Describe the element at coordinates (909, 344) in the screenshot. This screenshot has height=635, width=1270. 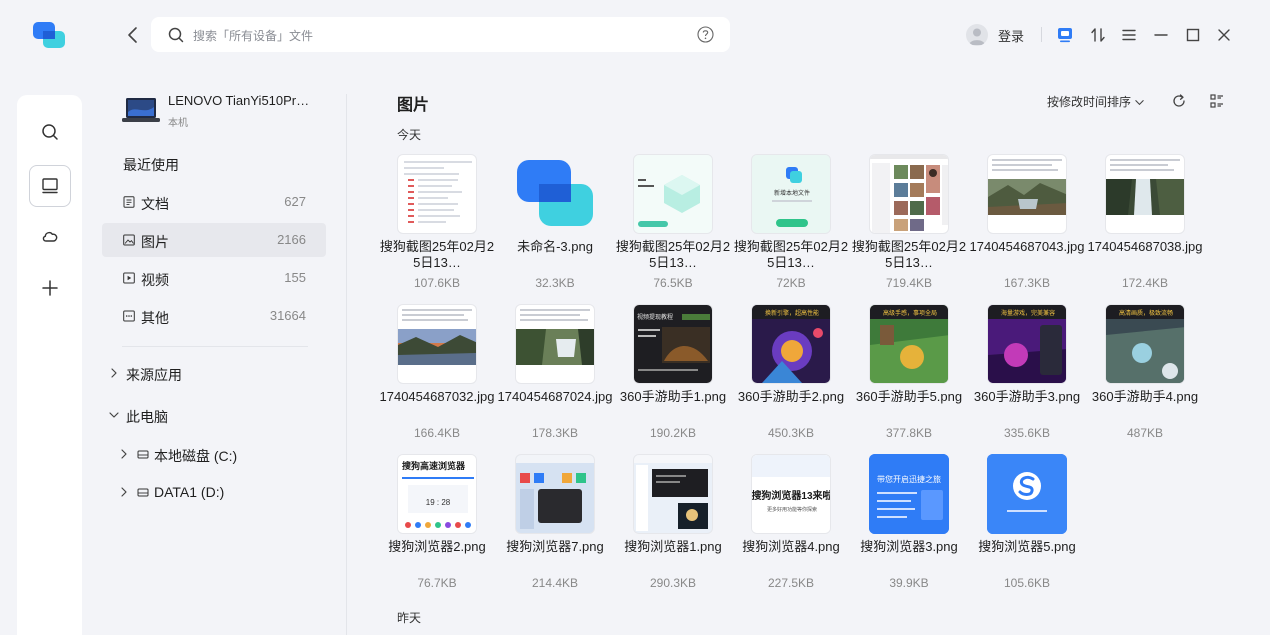
I see `file-thumbnail: 高级手感，事项全局` at that location.